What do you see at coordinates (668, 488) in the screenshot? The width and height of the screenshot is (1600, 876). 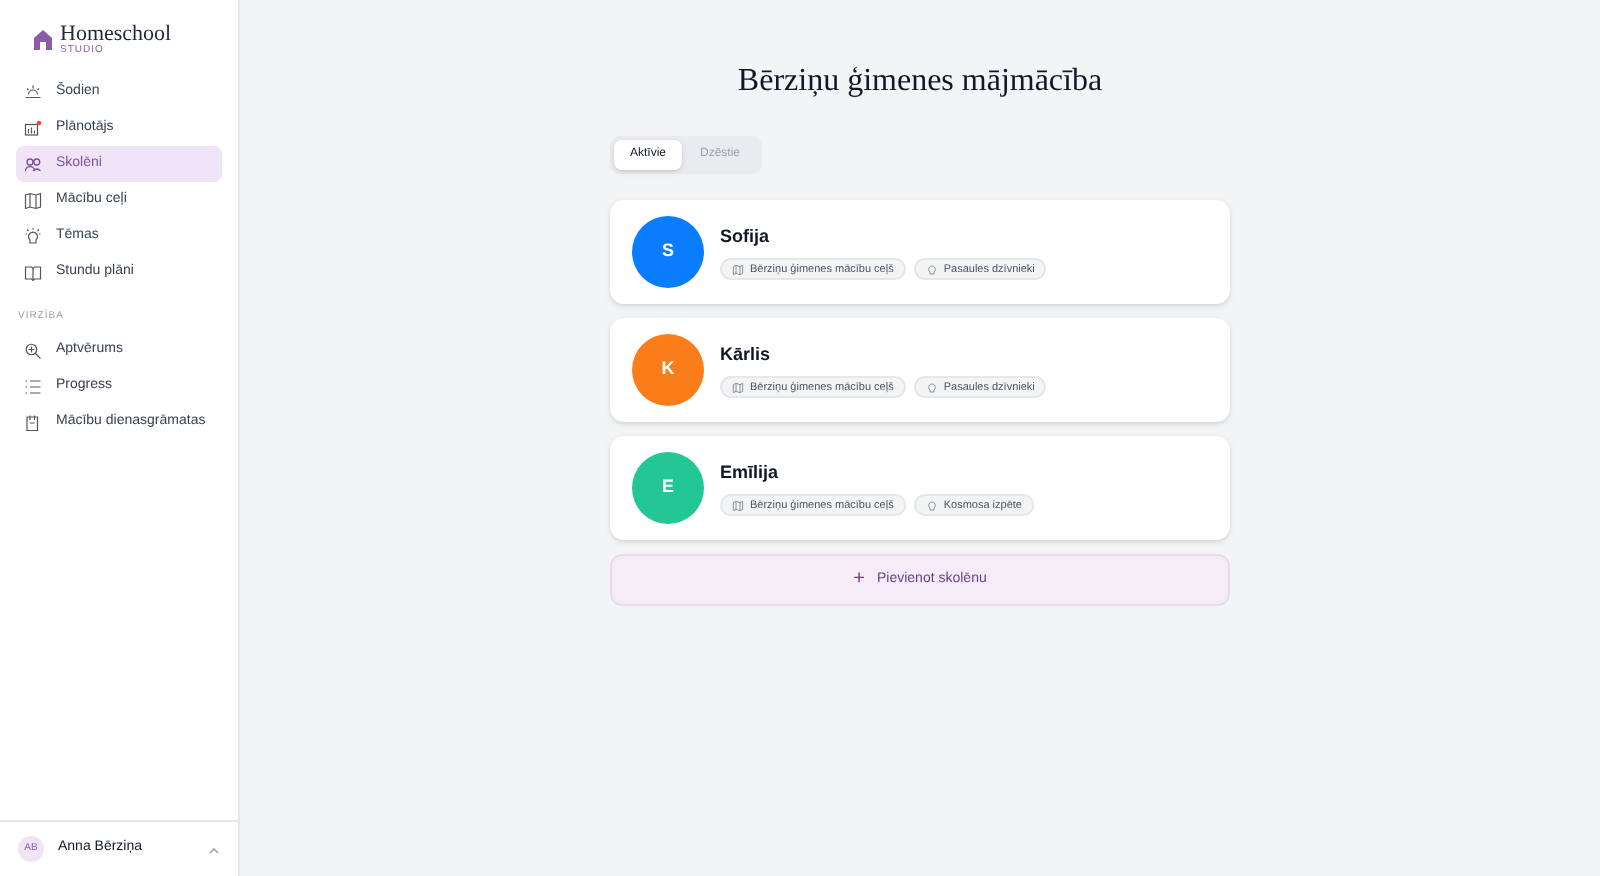 I see `student-avatar: E` at bounding box center [668, 488].